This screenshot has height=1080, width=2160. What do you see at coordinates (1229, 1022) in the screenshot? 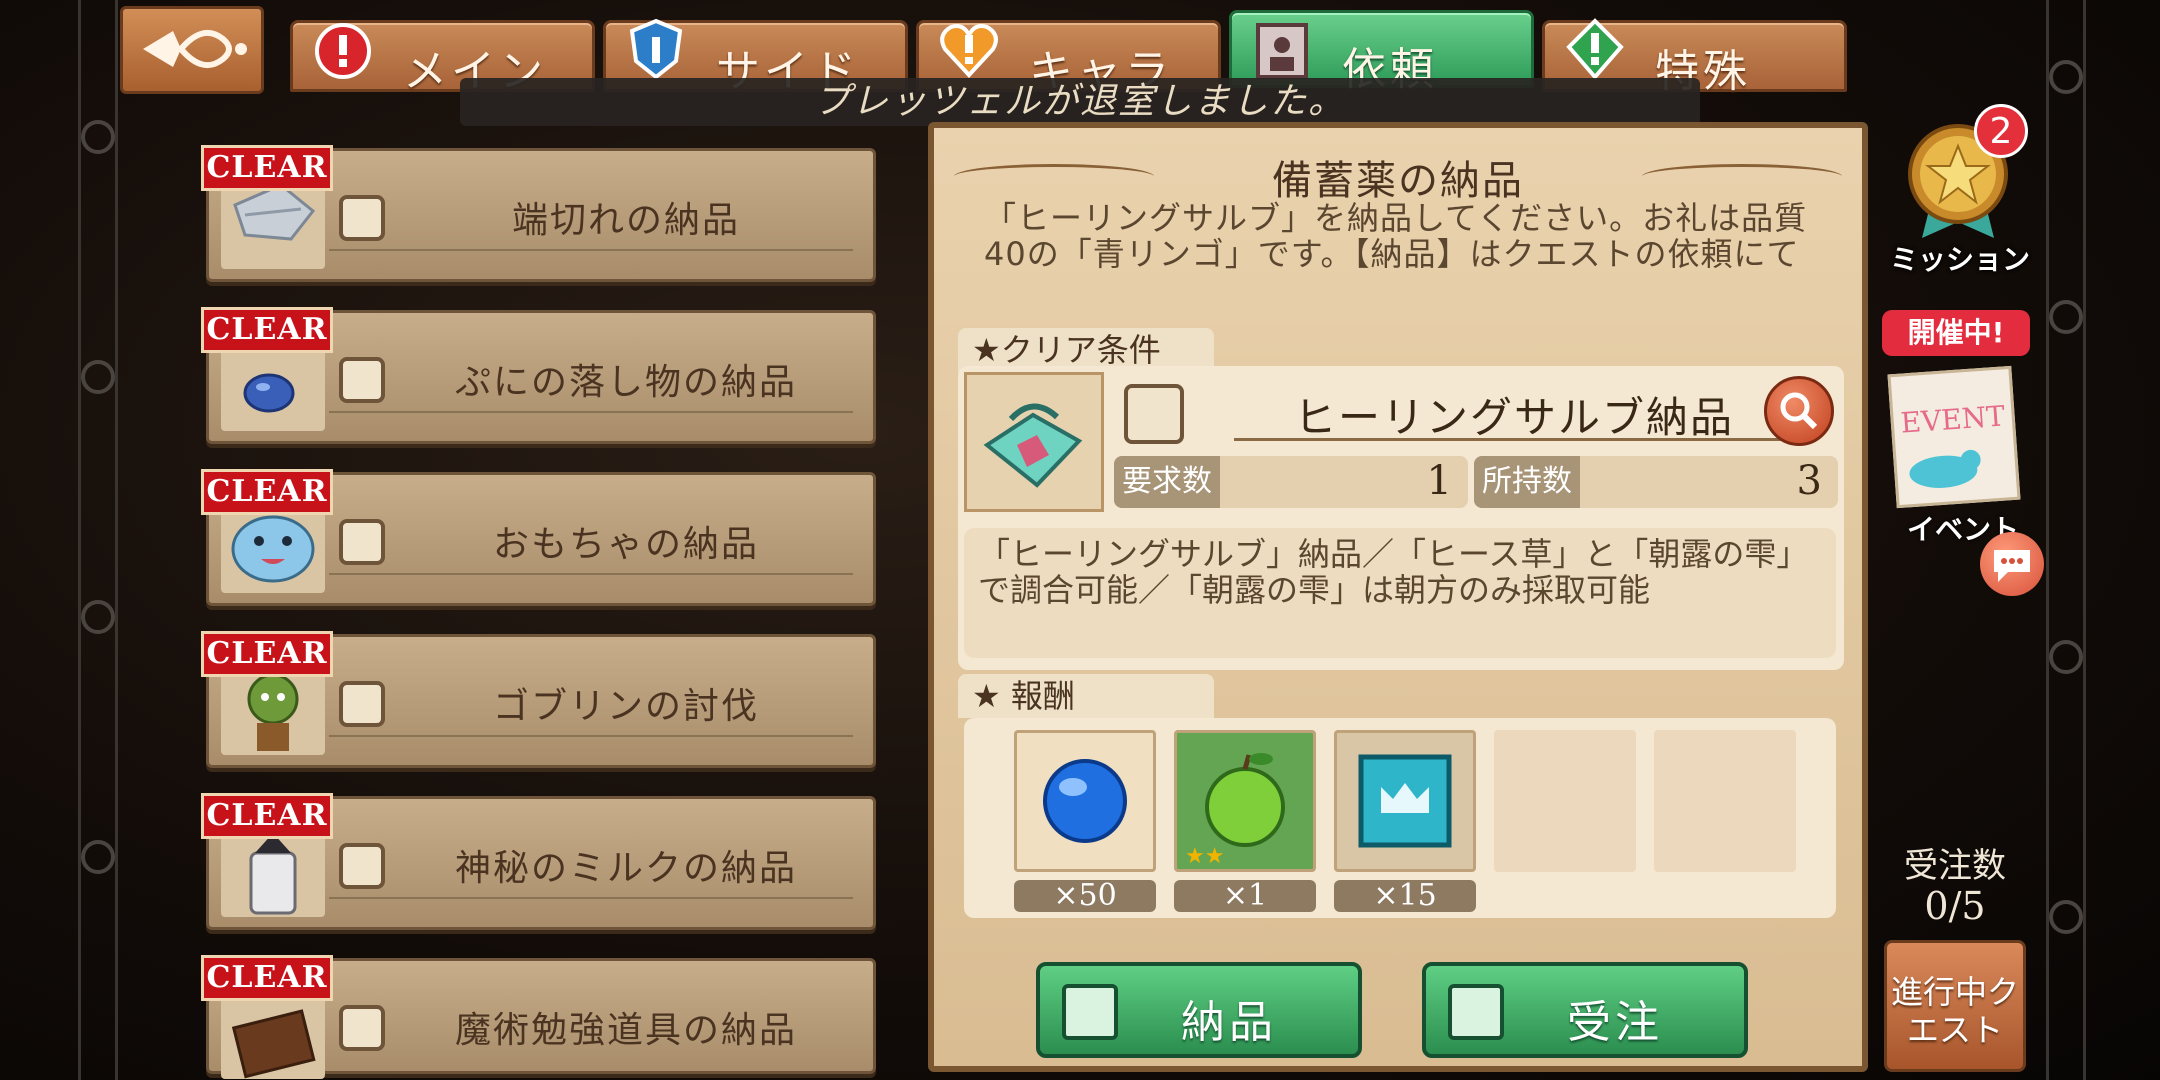
I see `deliver-button-label: 納品` at bounding box center [1229, 1022].